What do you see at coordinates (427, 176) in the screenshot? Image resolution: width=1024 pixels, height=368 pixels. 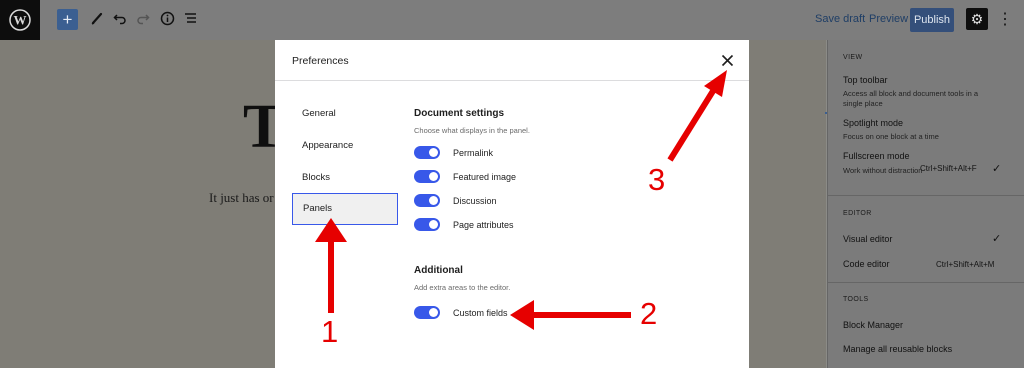 I see `featured-image-toggle` at bounding box center [427, 176].